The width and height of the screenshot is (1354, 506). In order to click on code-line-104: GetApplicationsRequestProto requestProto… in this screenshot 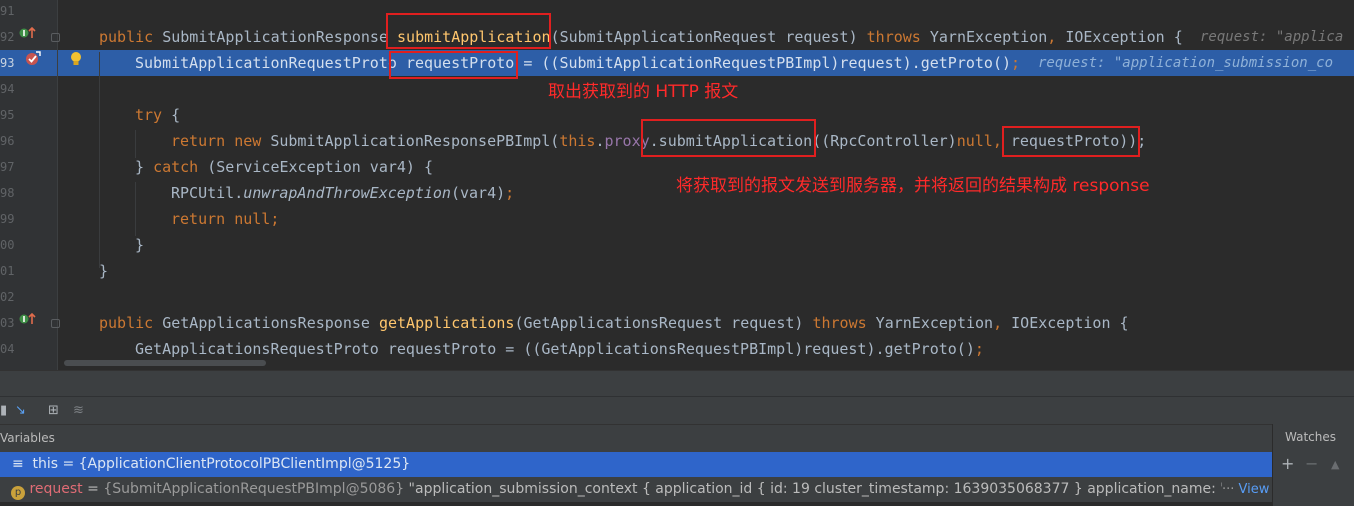, I will do `click(559, 349)`.